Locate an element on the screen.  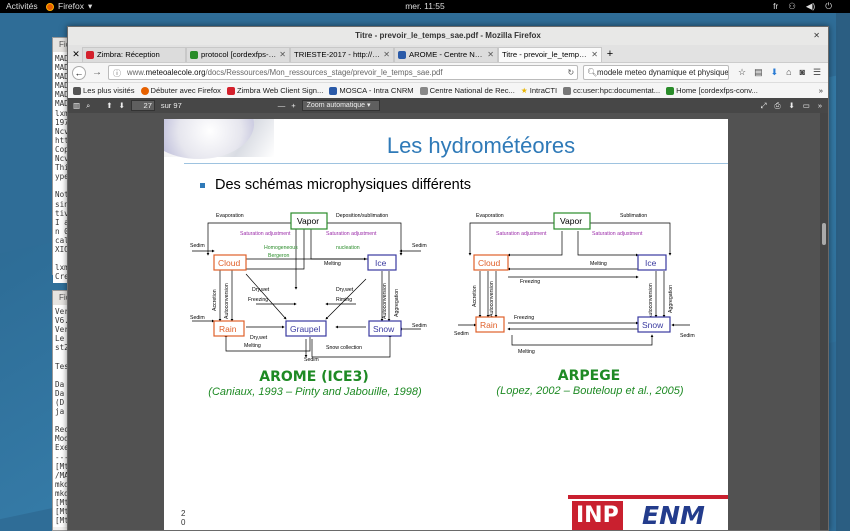
tab-pdf: Titre - prevoir_le_temps... ✕ is located at coordinates (550, 54).